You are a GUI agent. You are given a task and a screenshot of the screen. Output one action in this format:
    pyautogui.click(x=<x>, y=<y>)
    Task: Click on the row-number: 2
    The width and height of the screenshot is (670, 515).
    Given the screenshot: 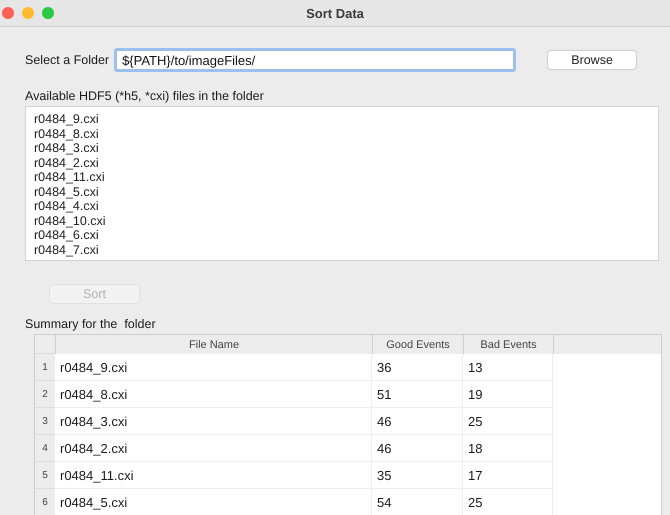 What is the action you would take?
    pyautogui.click(x=45, y=394)
    